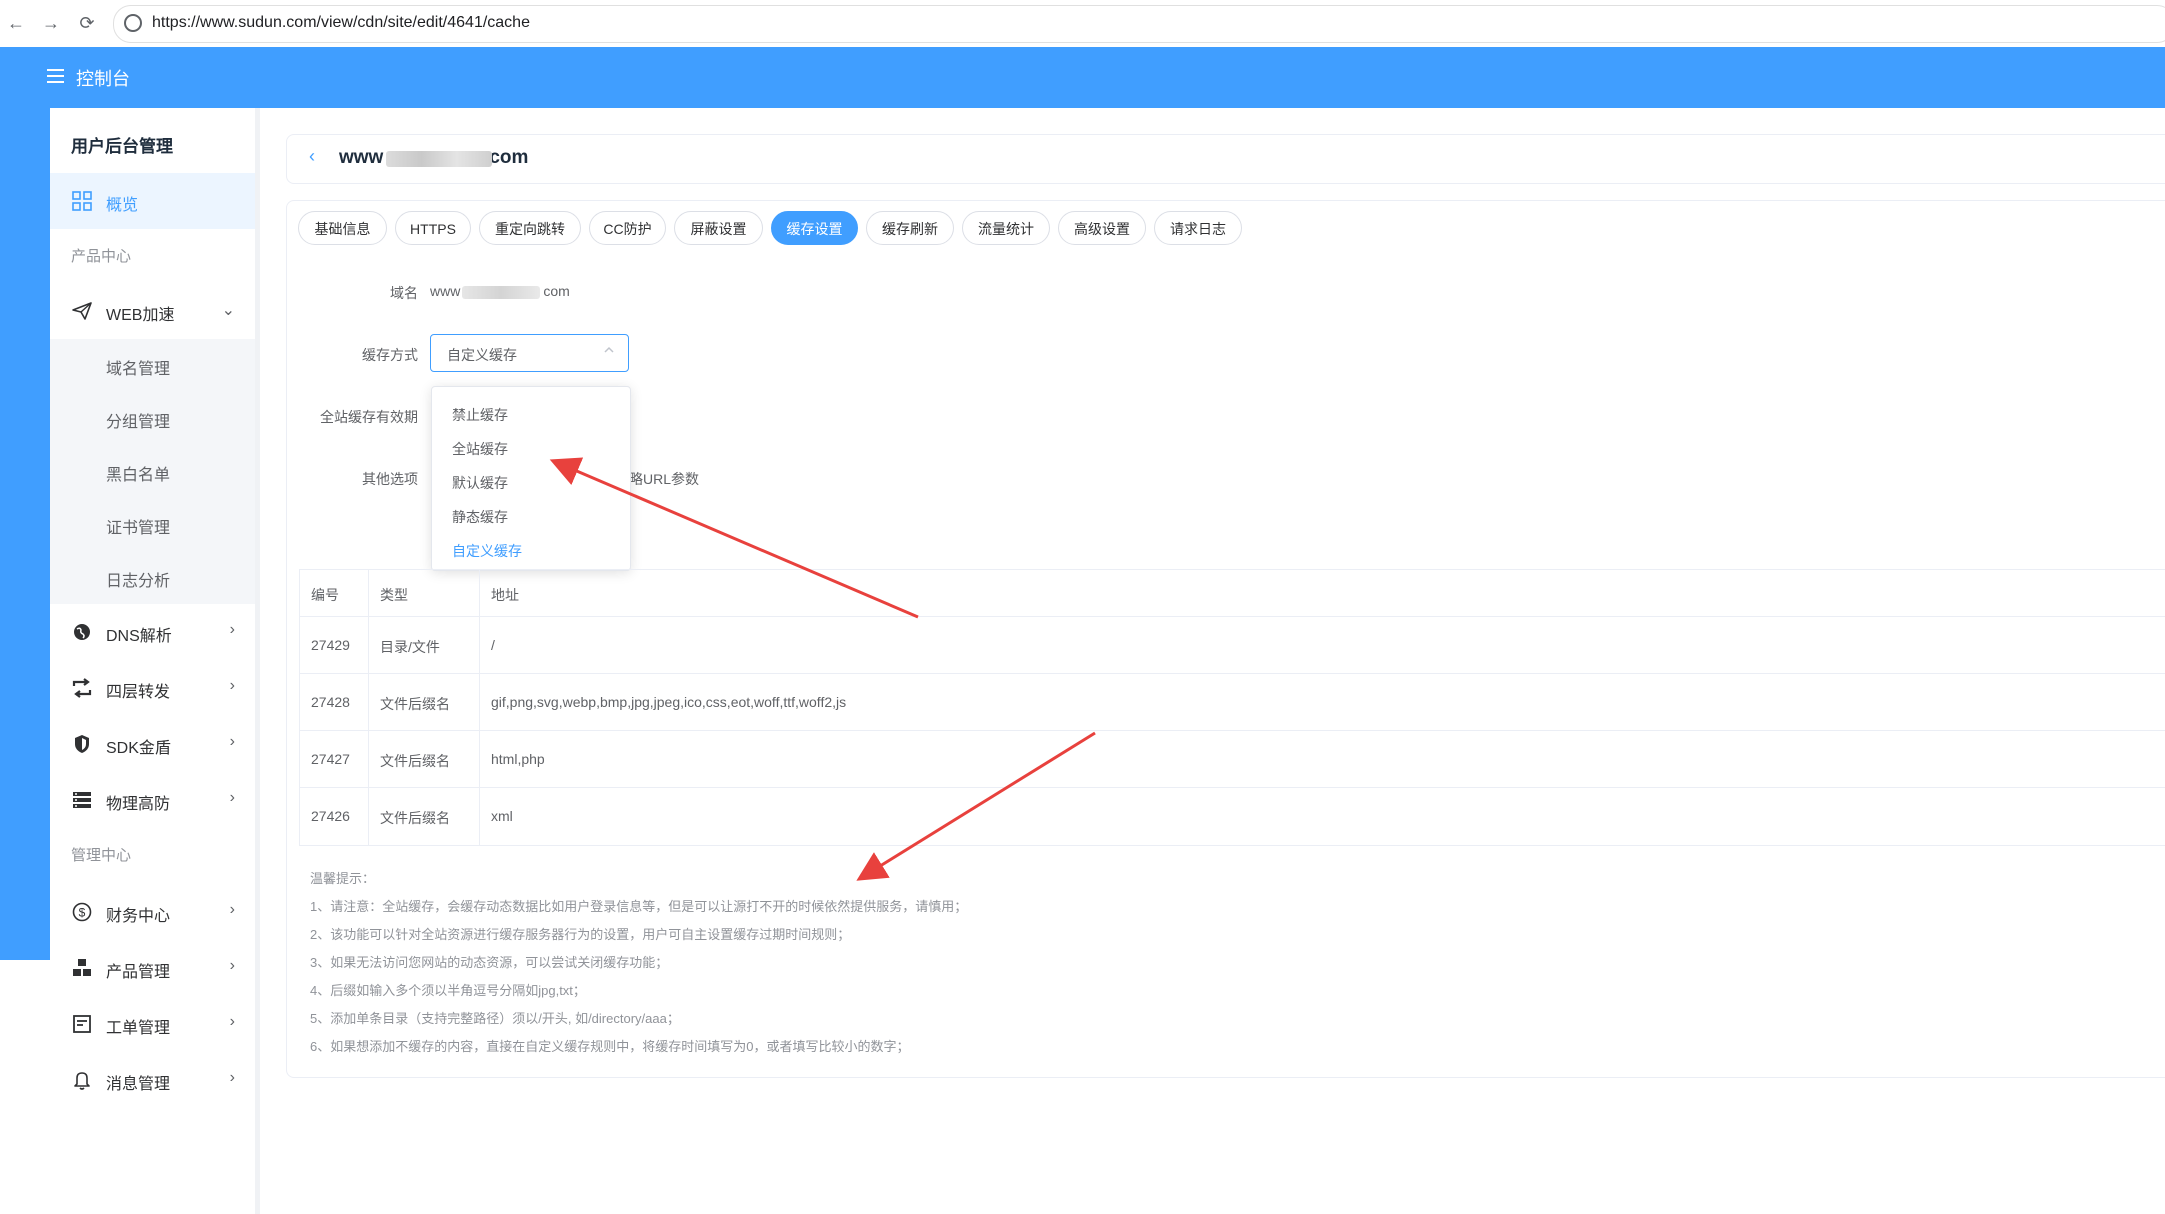 The image size is (2165, 1214). I want to click on paper-plane-icon, so click(82, 311).